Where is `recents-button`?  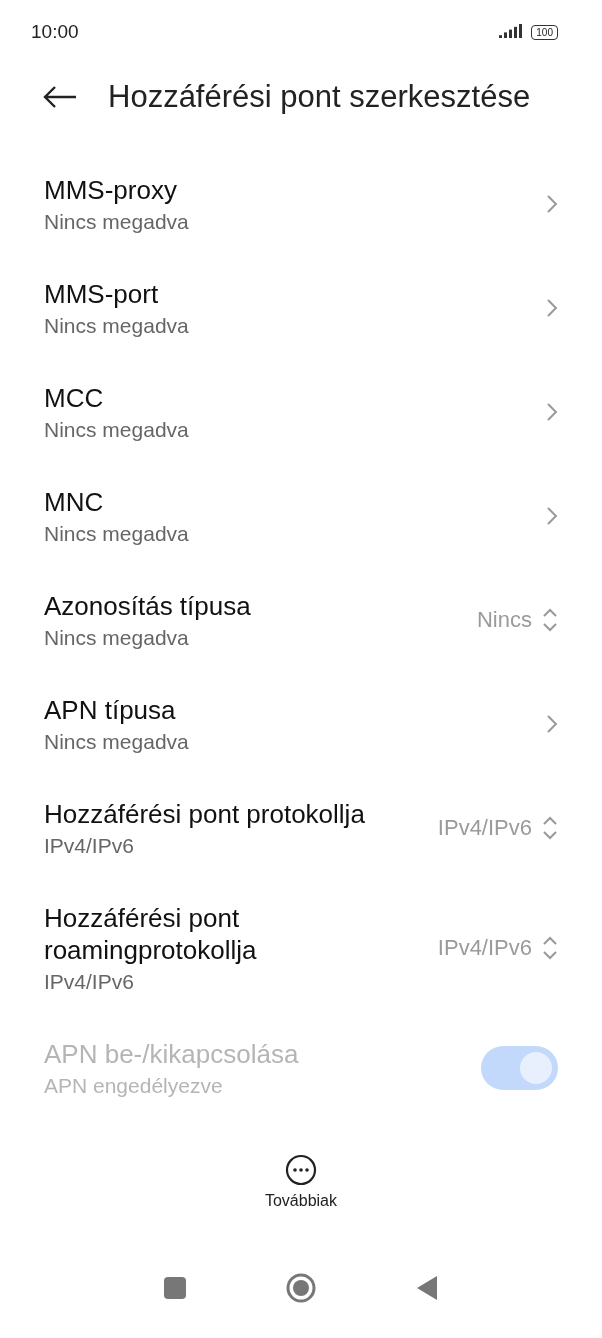
recents-button is located at coordinates (175, 1288).